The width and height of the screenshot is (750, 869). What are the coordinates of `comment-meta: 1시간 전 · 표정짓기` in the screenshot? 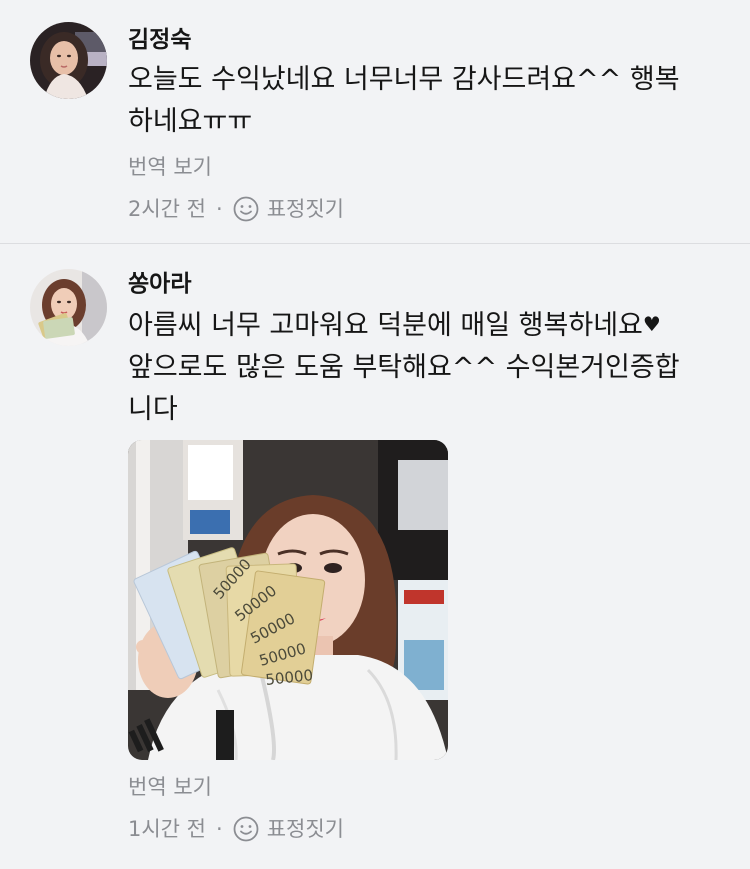 It's located at (428, 829).